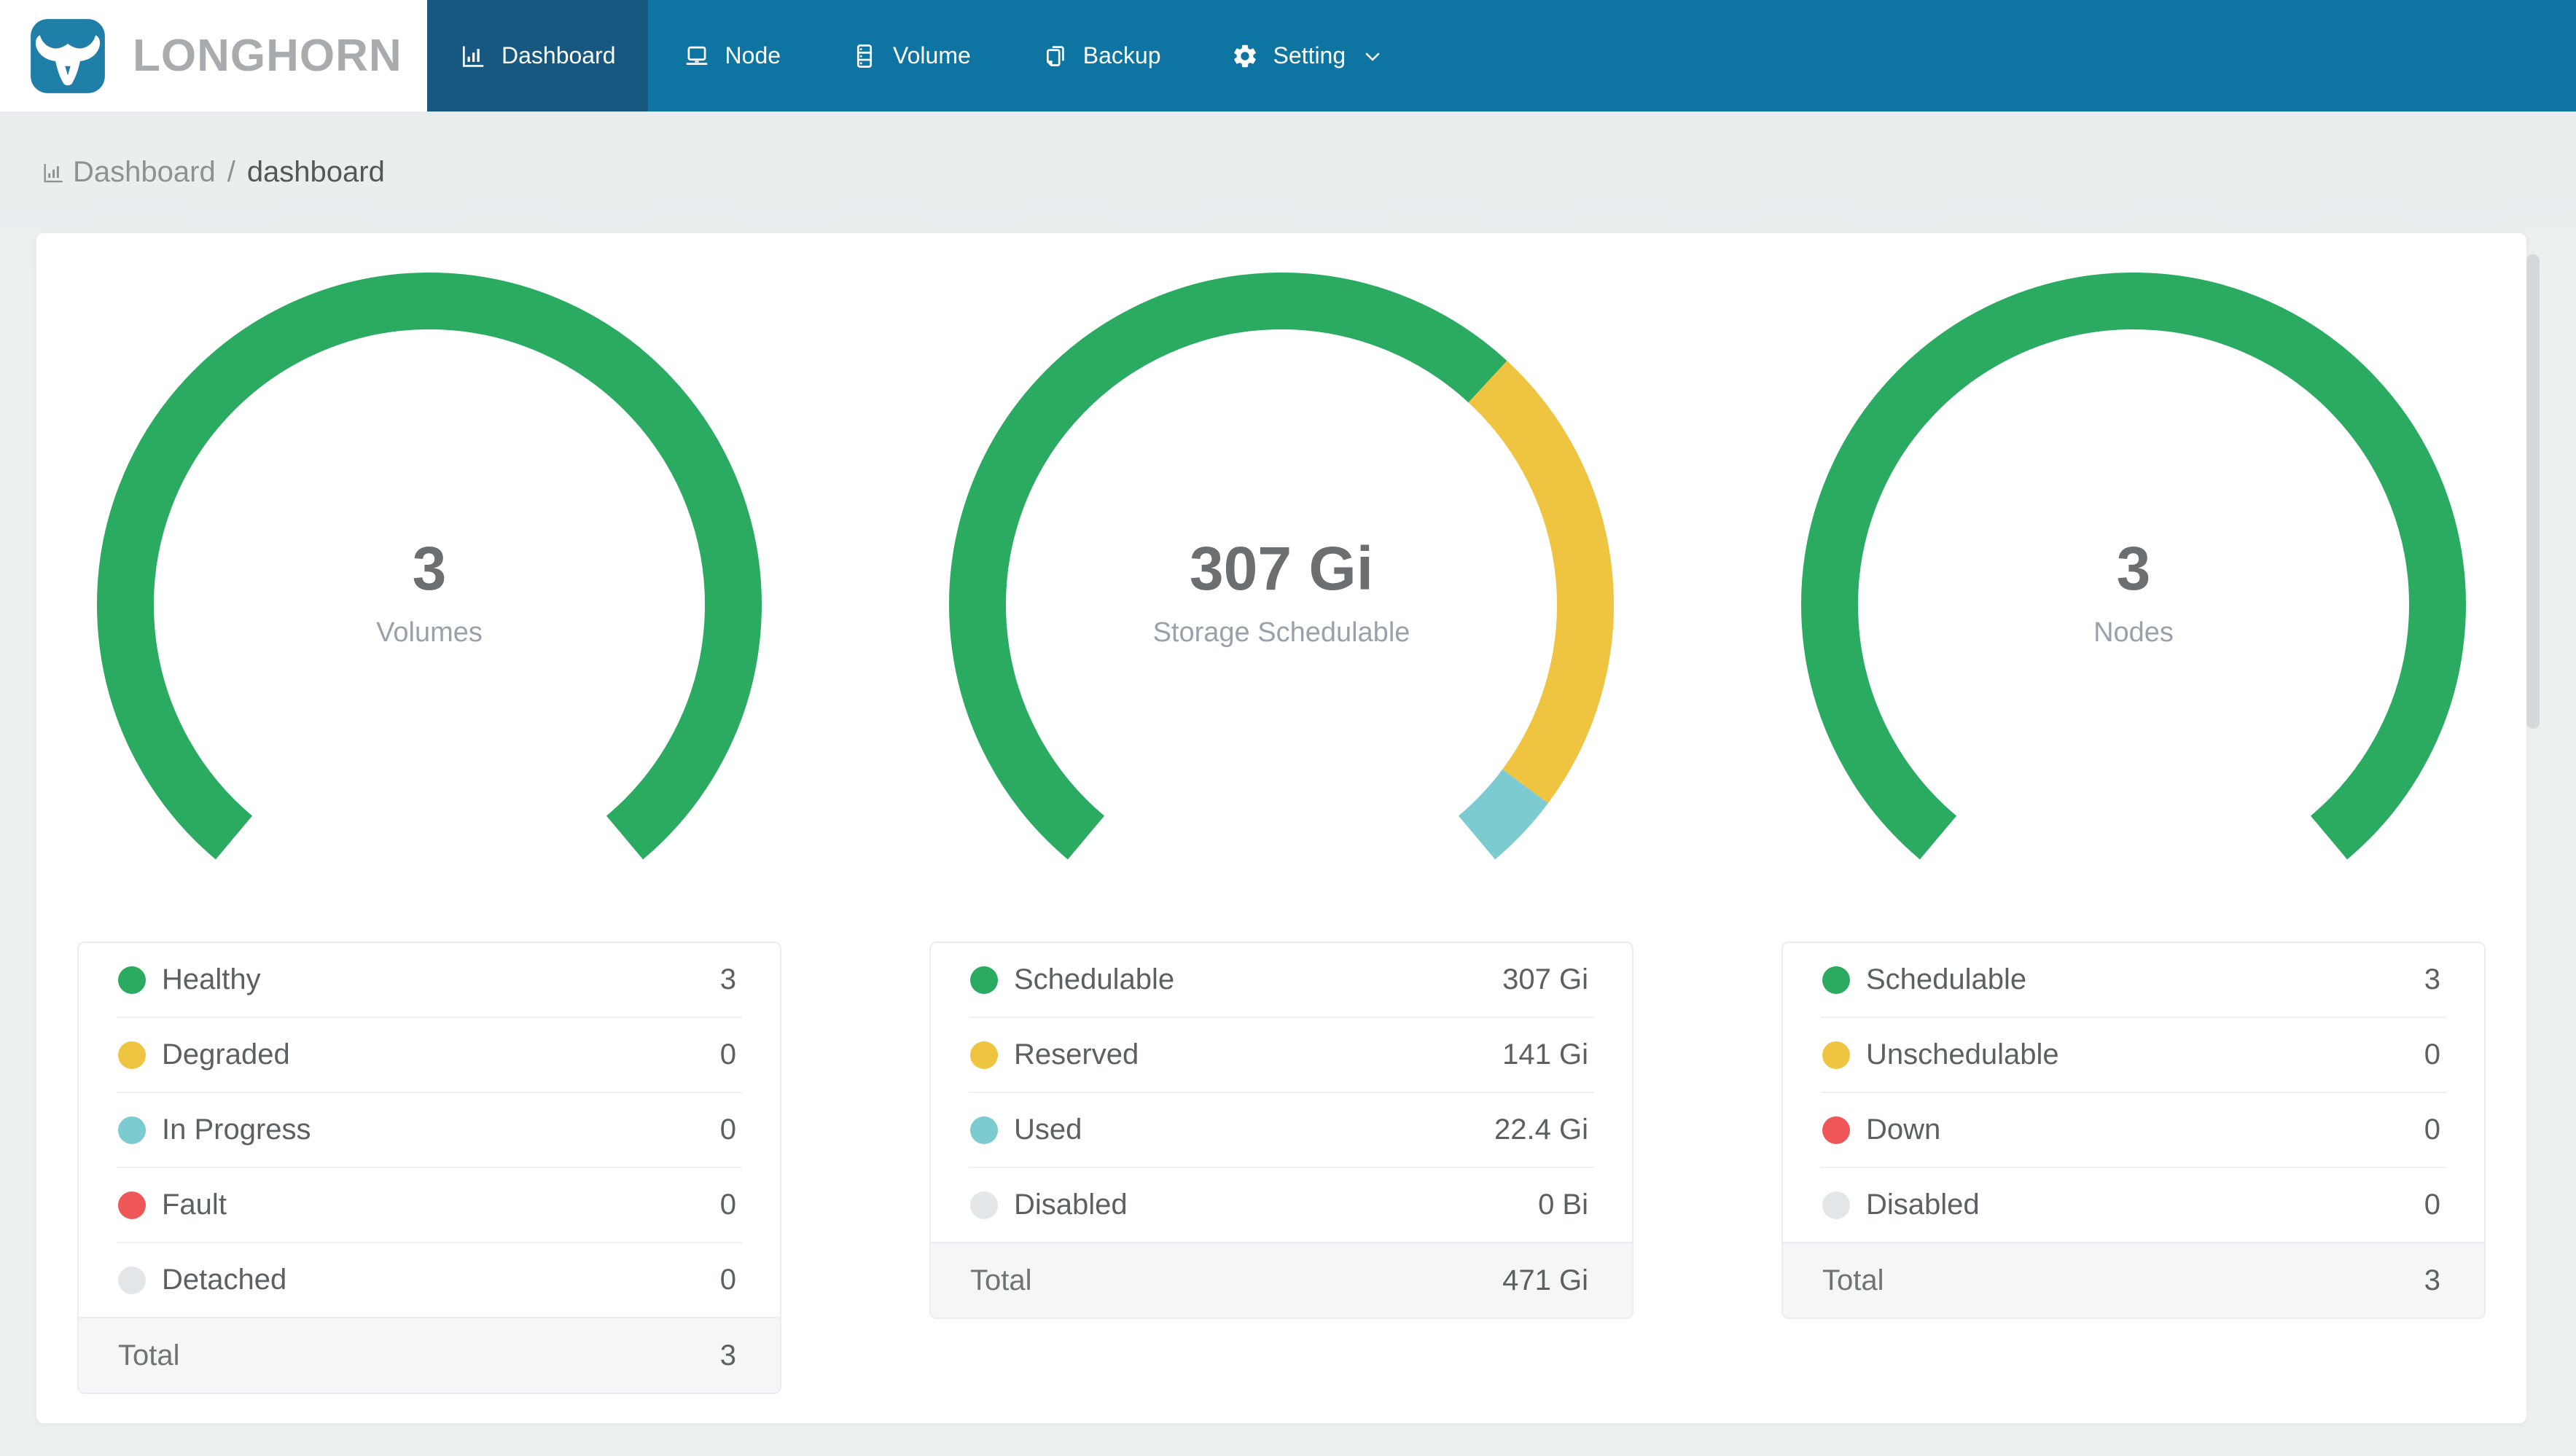 Image resolution: width=2576 pixels, height=1456 pixels. Describe the element at coordinates (1836, 980) in the screenshot. I see `schedulable-node-dot` at that location.